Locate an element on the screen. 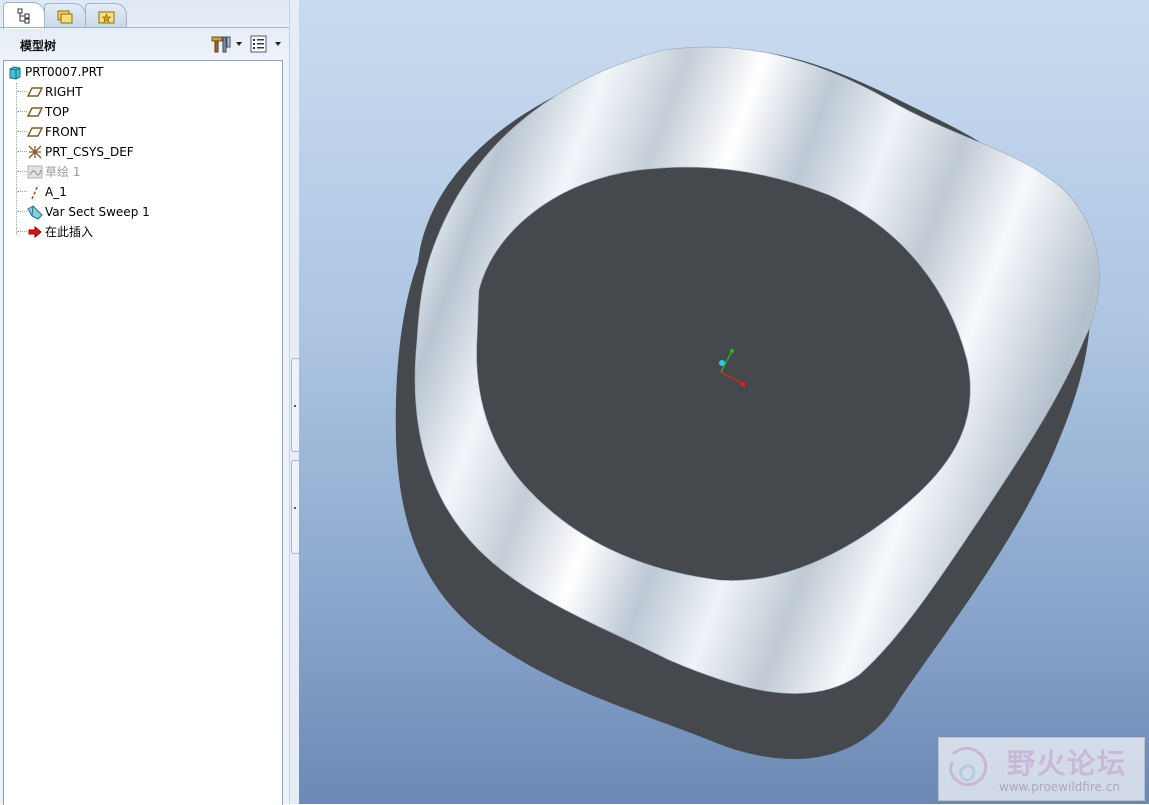 The height and width of the screenshot is (805, 1149). var-sect-sweep-icon is located at coordinates (35, 212).